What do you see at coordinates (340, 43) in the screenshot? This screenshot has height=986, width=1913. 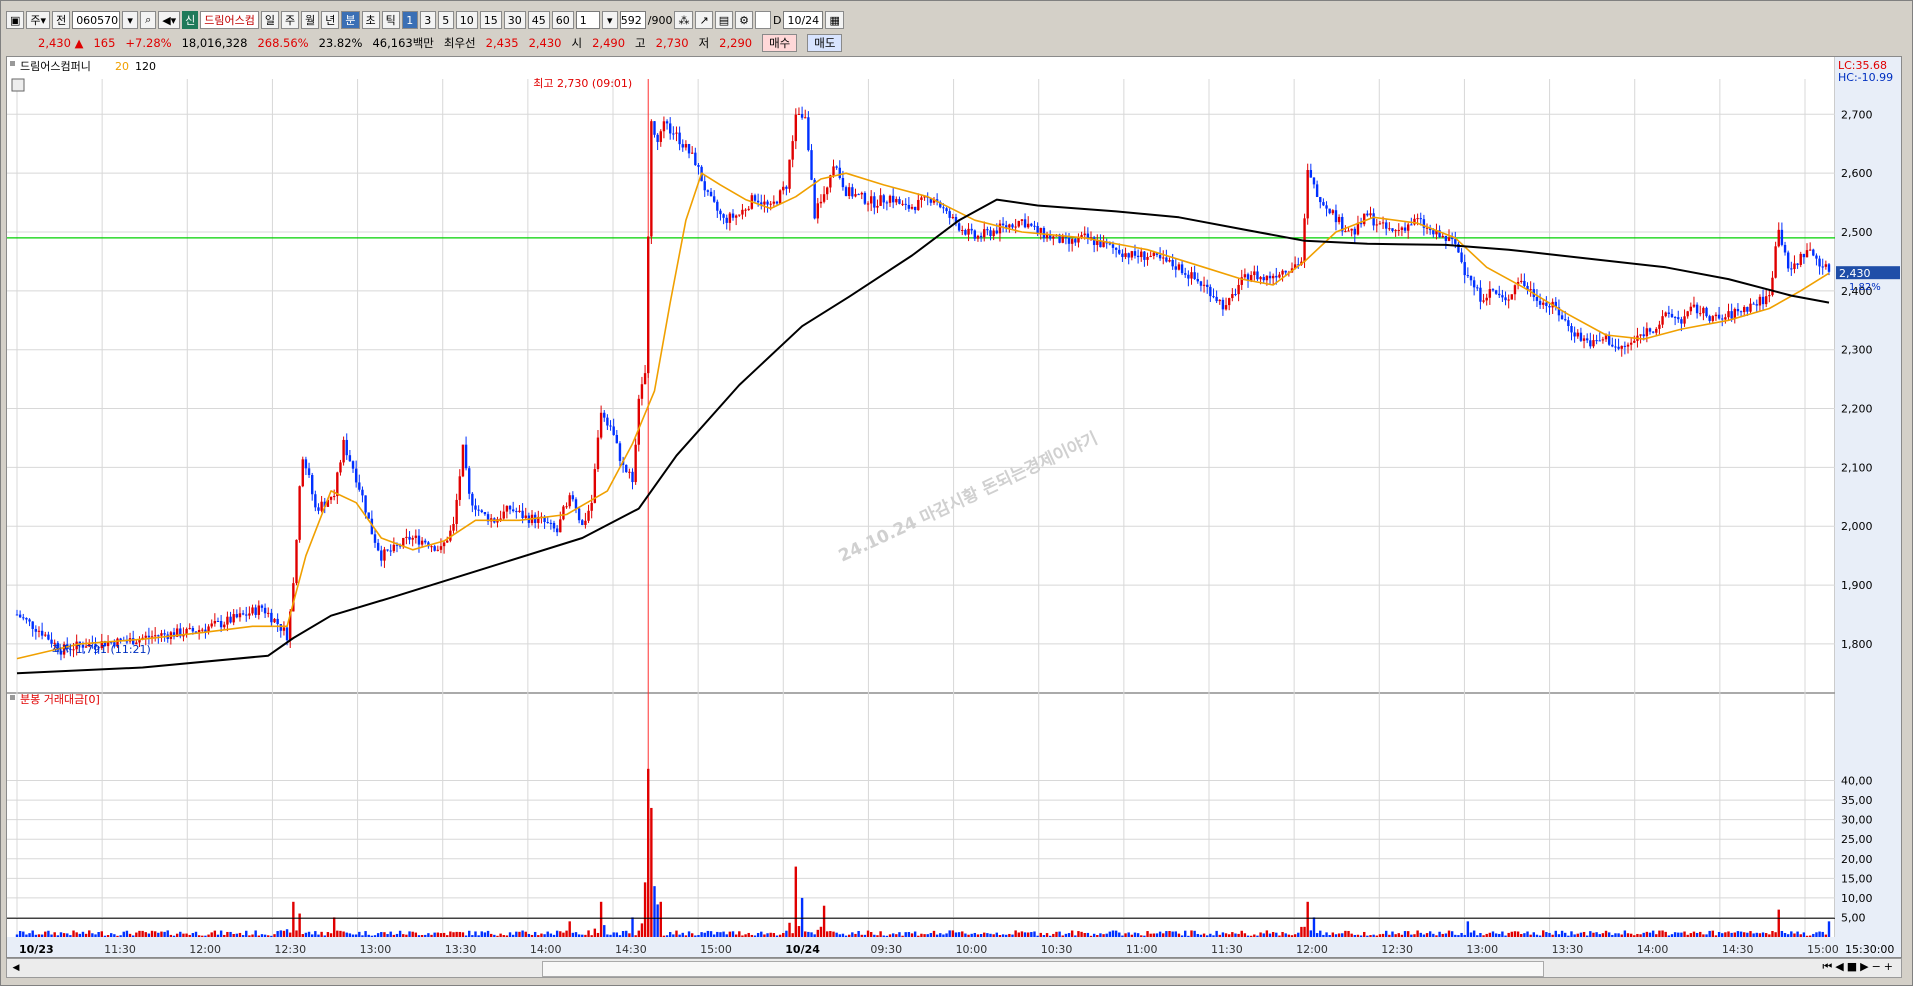 I see `quote-turnover: 23.82%` at bounding box center [340, 43].